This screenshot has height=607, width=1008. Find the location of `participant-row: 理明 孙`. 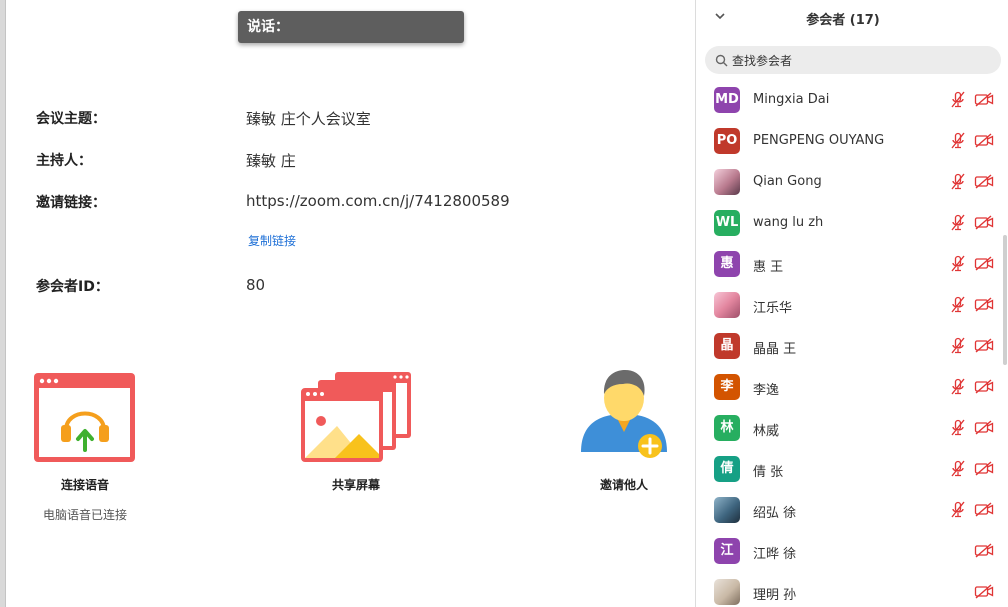

participant-row: 理明 孙 is located at coordinates (846, 589).